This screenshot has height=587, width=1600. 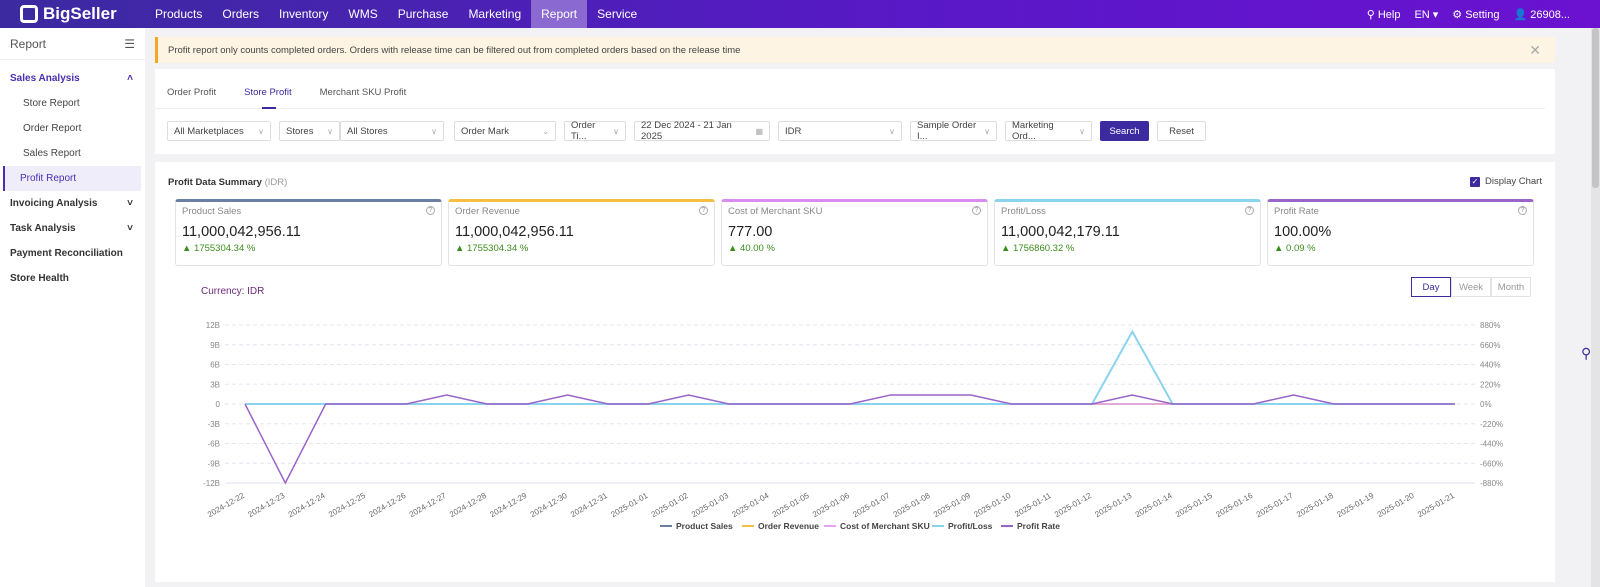 What do you see at coordinates (130, 203) in the screenshot?
I see `chevron-down-icon: ˅` at bounding box center [130, 203].